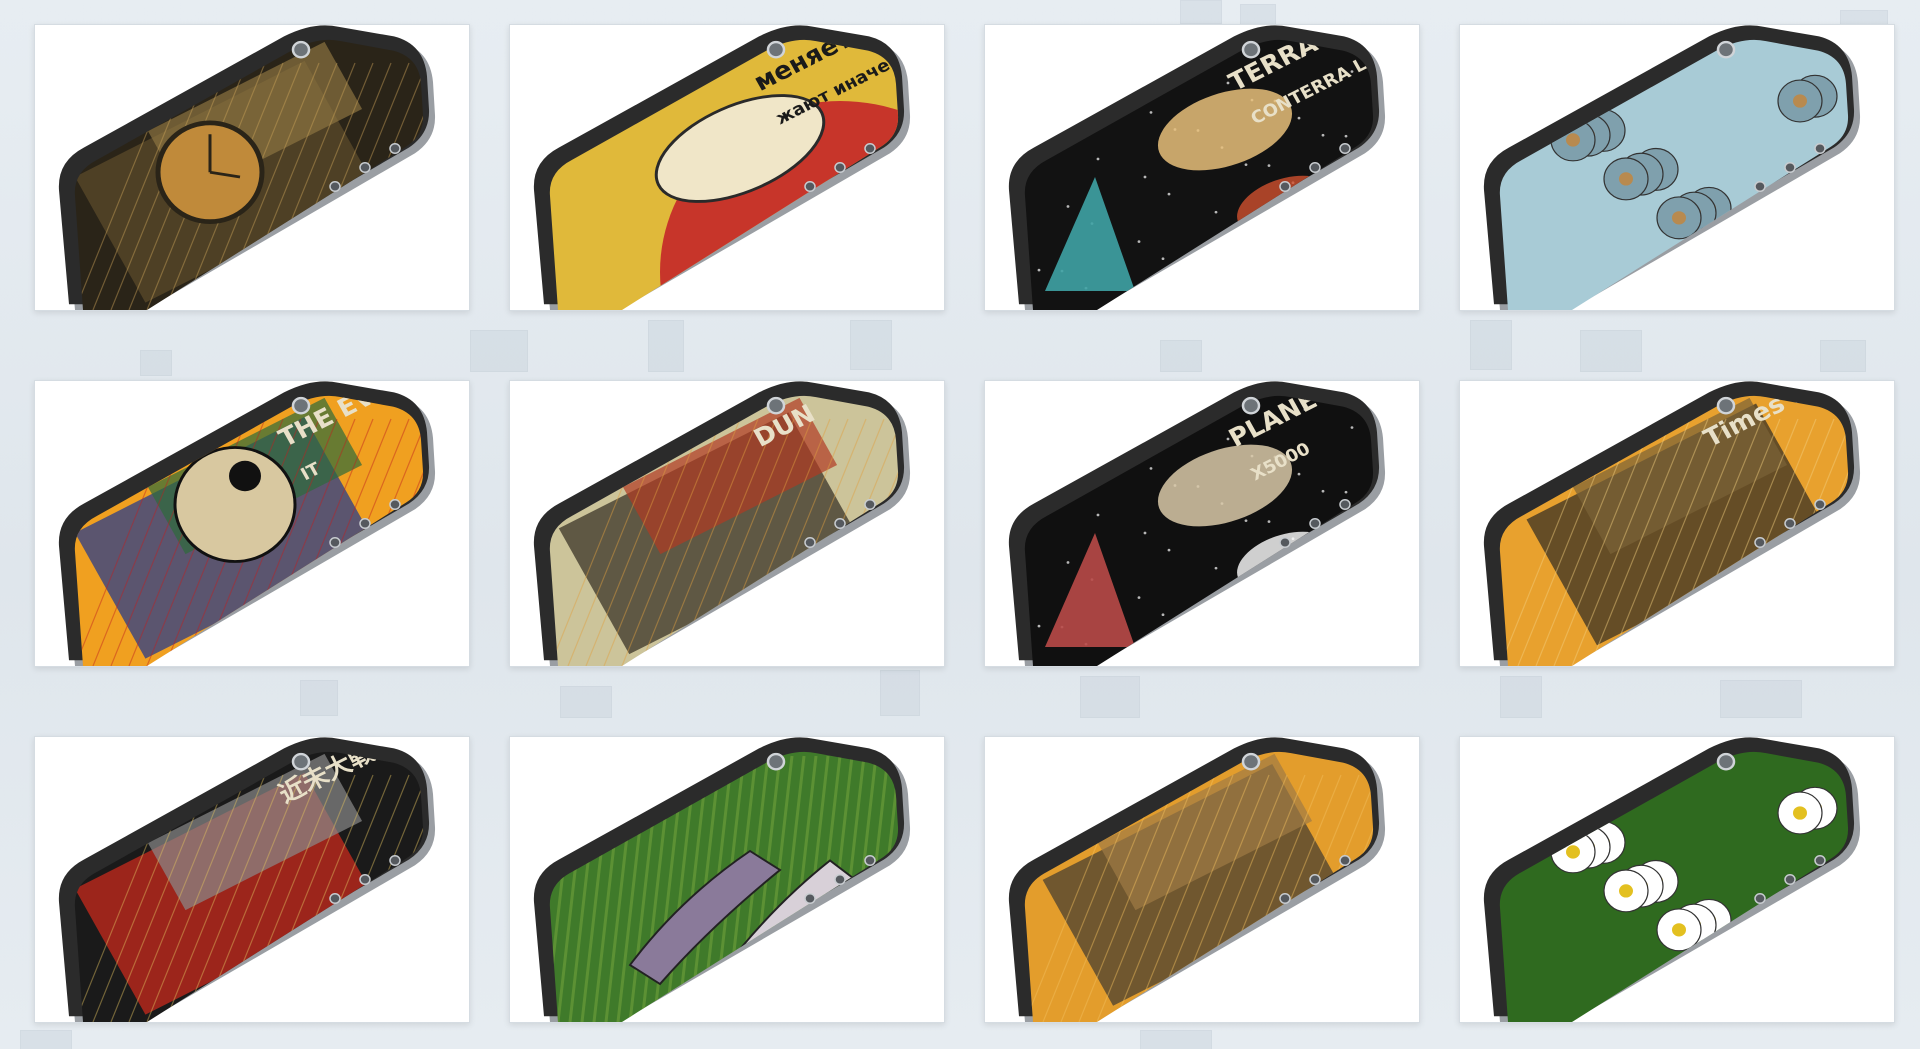 Image resolution: width=1920 pixels, height=1049 pixels. I want to click on case-card-daffodils, so click(1677, 879).